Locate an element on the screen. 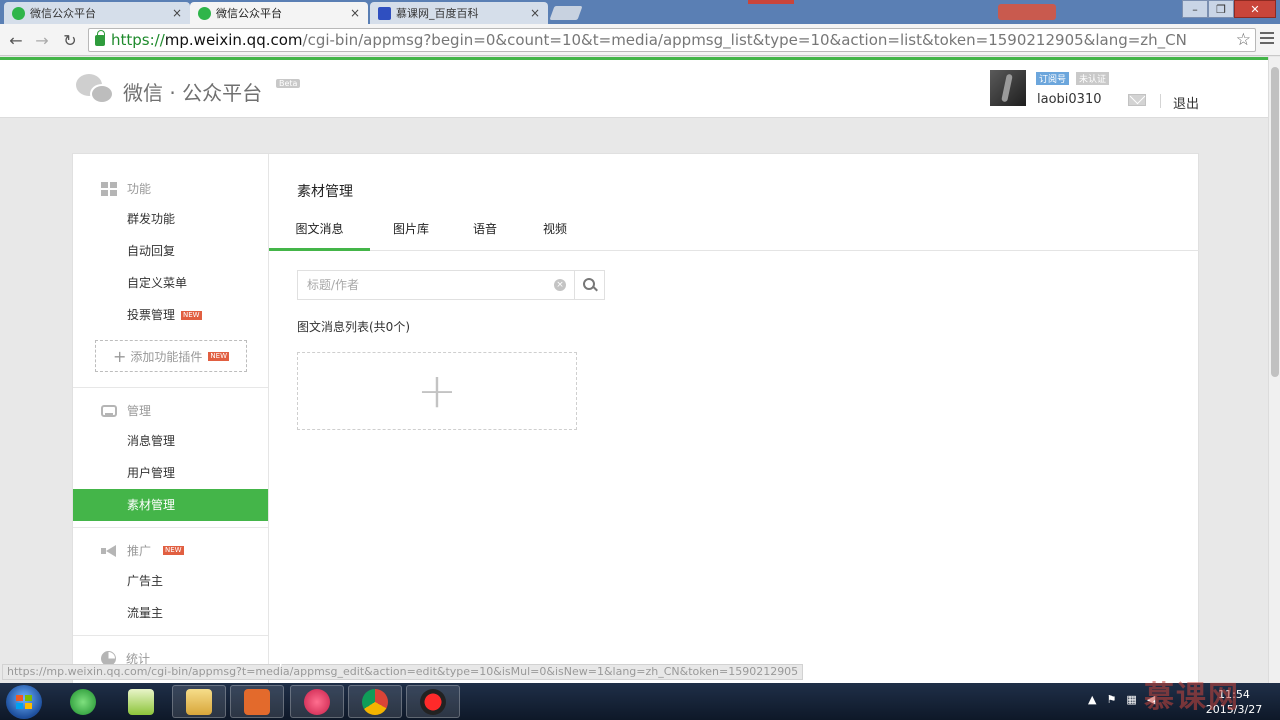  bug-app-icon is located at coordinates (317, 701).